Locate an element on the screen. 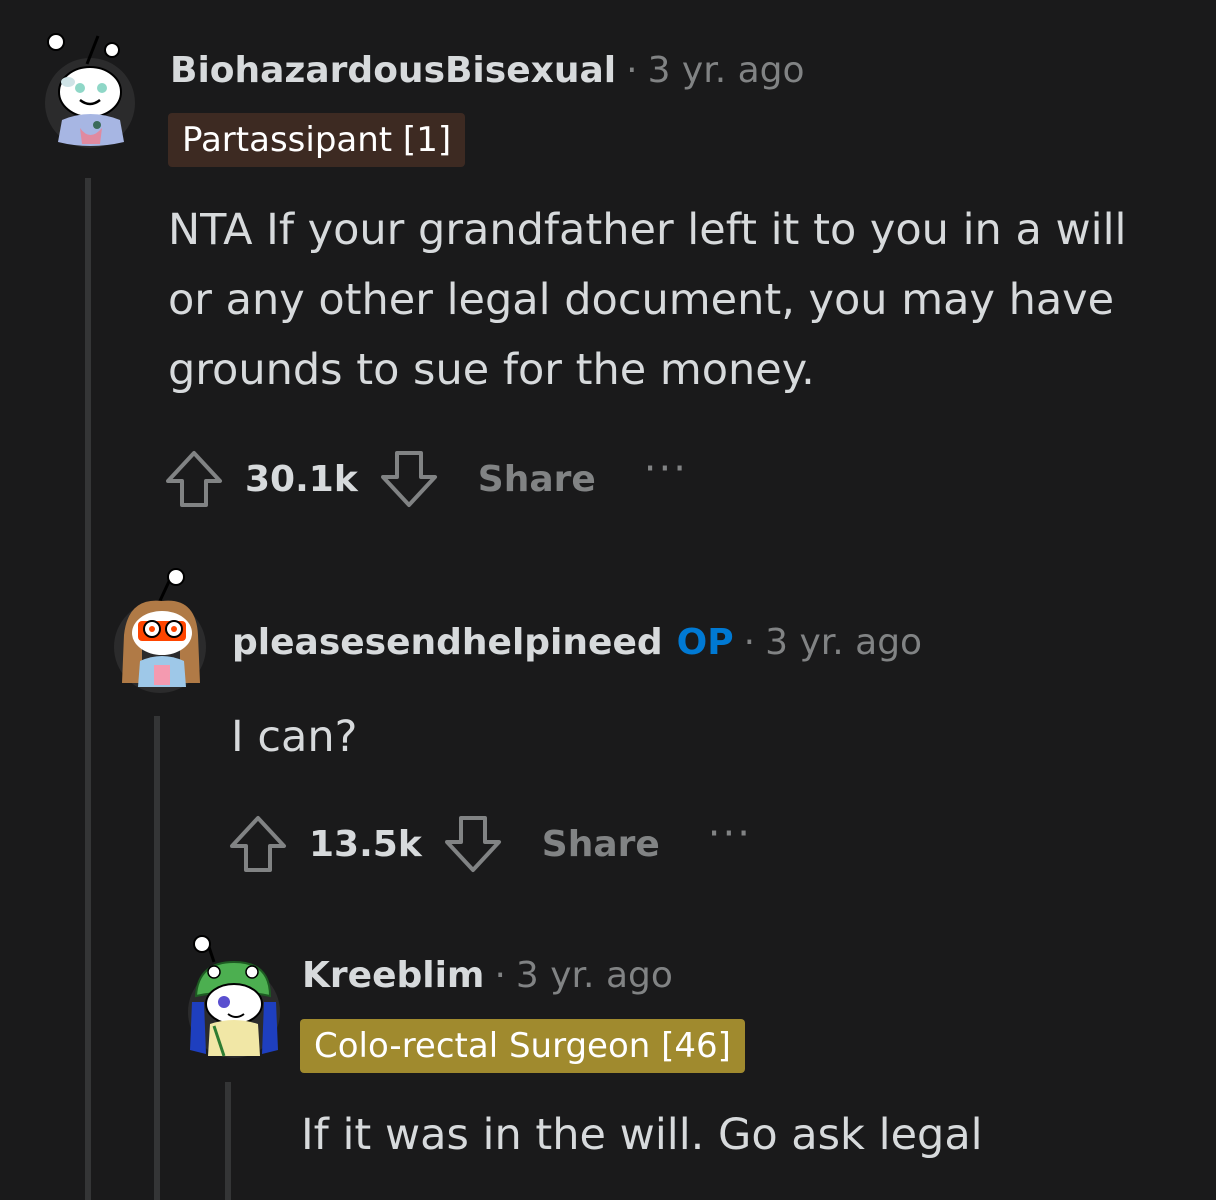  vote-score: 30.1k is located at coordinates (301, 479).